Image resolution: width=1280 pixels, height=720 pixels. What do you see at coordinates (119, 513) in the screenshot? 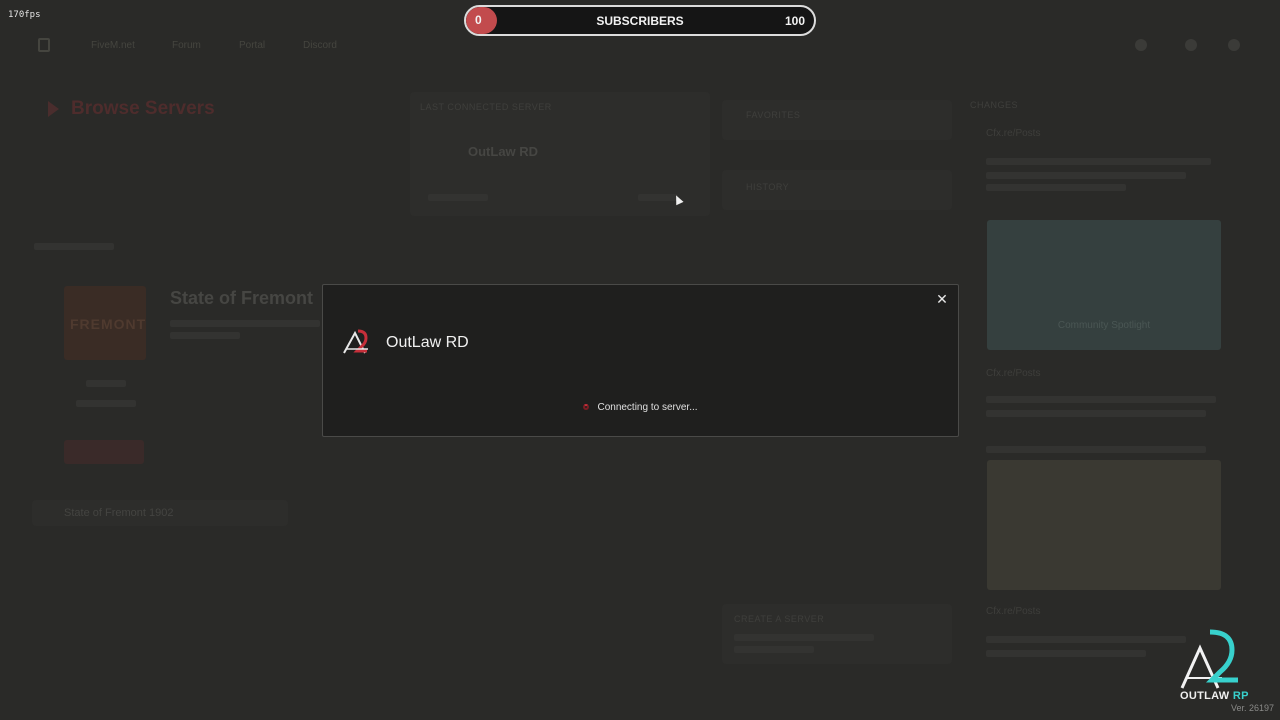
I see `server-list-item-name: State of Fremont 1902` at bounding box center [119, 513].